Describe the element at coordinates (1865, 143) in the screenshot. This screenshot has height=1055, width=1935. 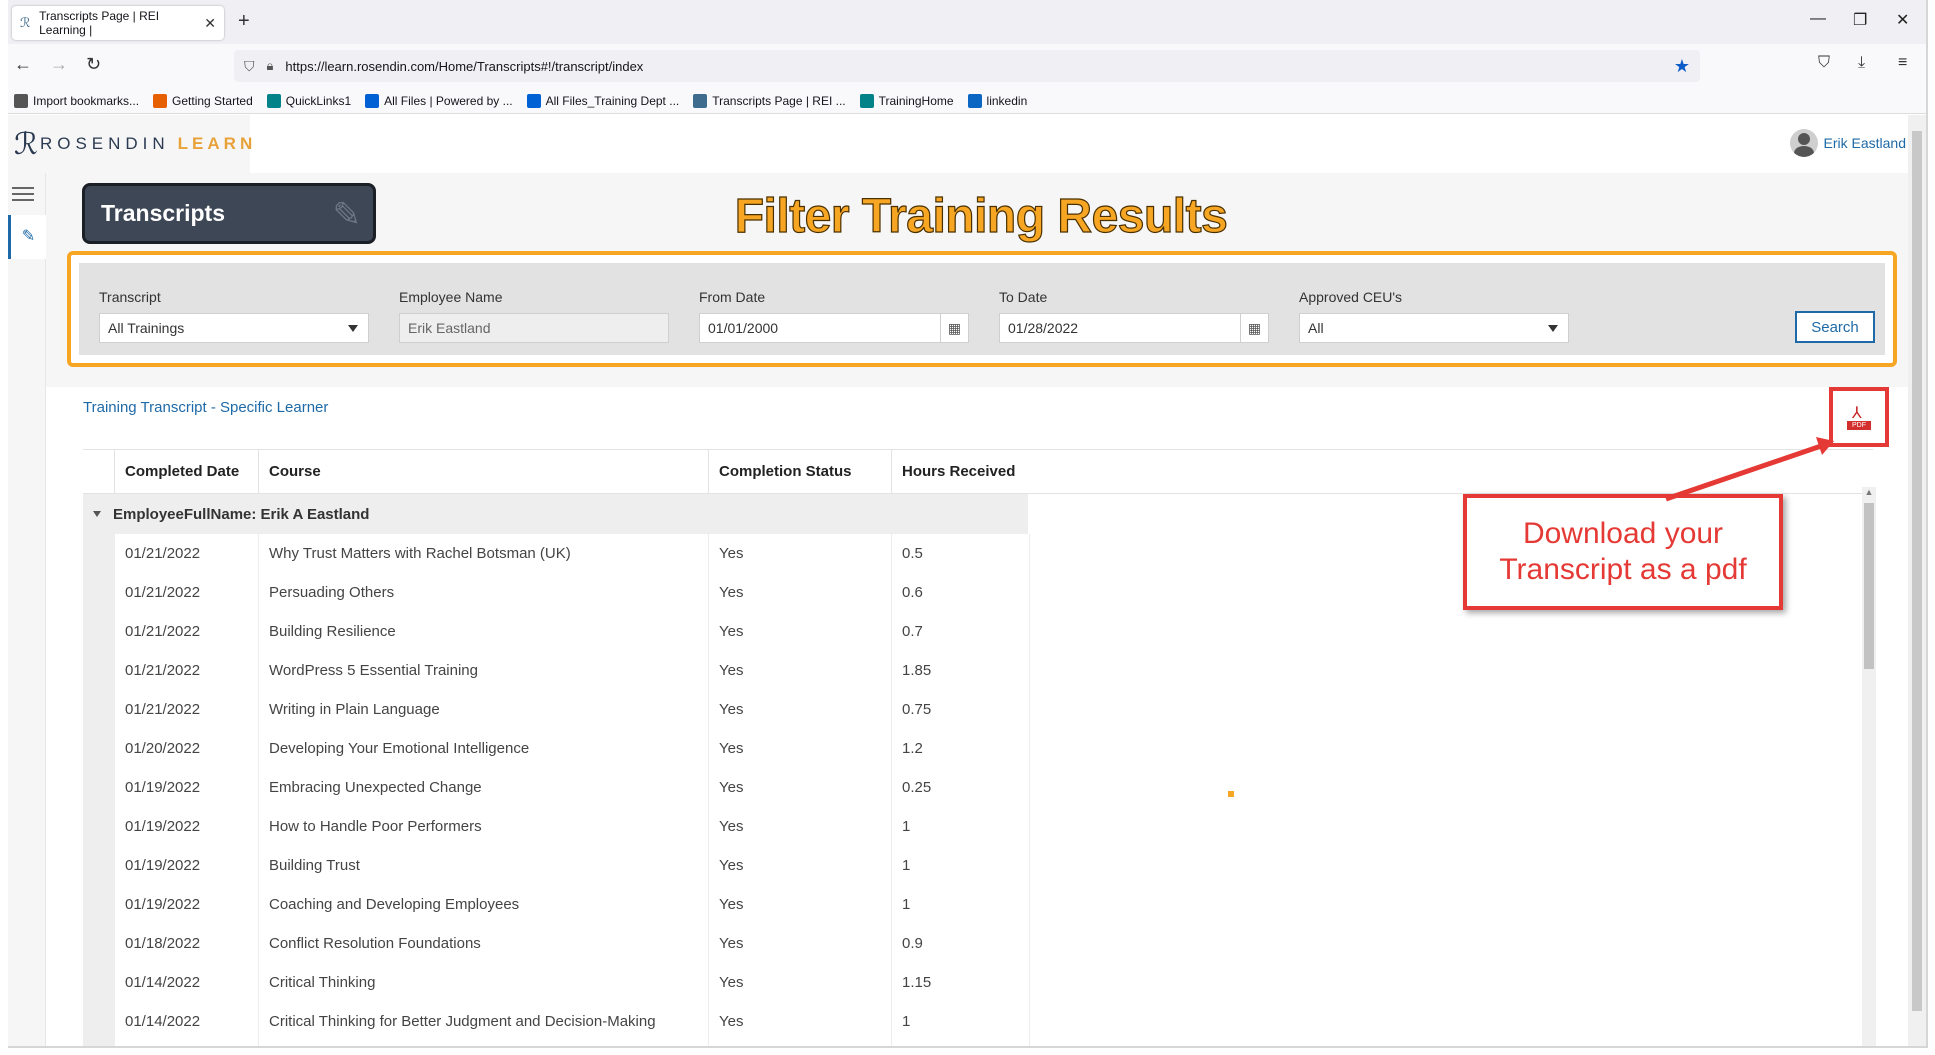
I see `user-name: Erik Eastland` at that location.